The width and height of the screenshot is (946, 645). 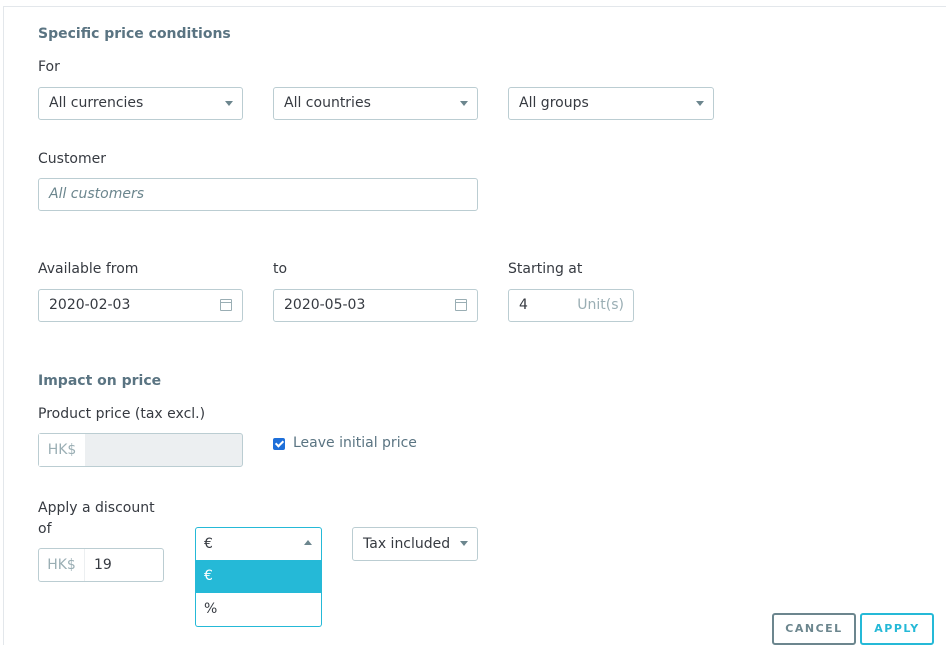 I want to click on starting-at-label: Starting at, so click(x=545, y=269).